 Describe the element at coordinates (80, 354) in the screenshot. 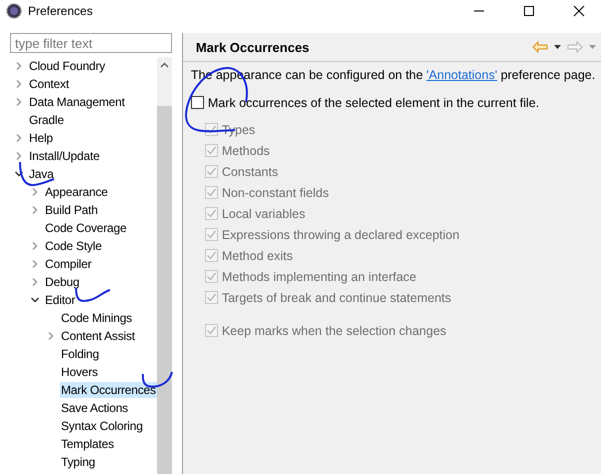

I see `tree-item: Folding` at that location.